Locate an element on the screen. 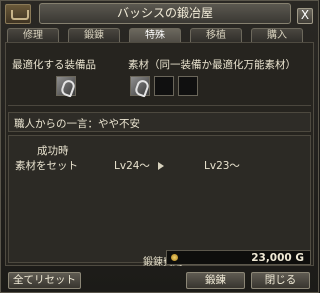  title-bar: バッシスの鍛冶屋 X is located at coordinates (159, 13).